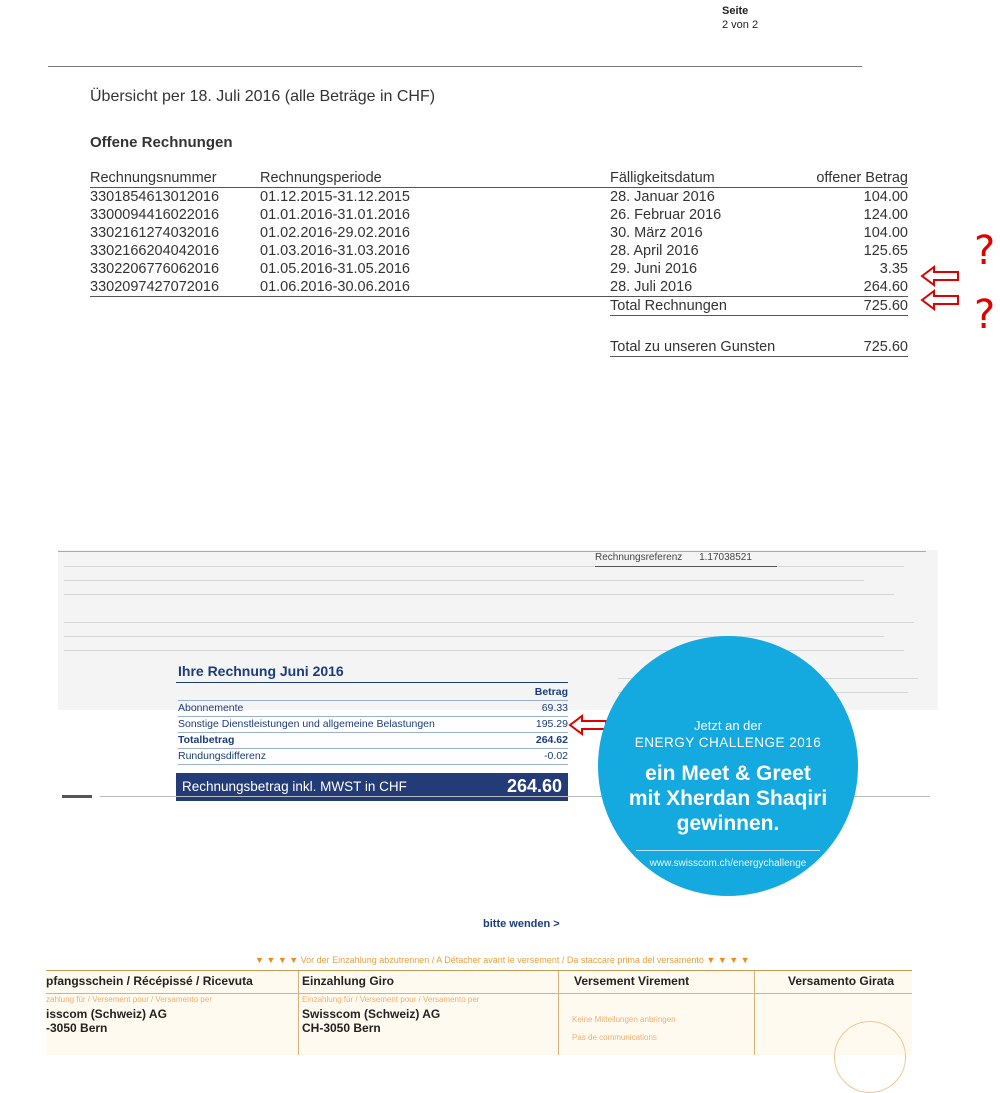 The height and width of the screenshot is (1093, 1000). What do you see at coordinates (614, 1037) in the screenshot?
I see `slip-note-2: Pas de communications` at bounding box center [614, 1037].